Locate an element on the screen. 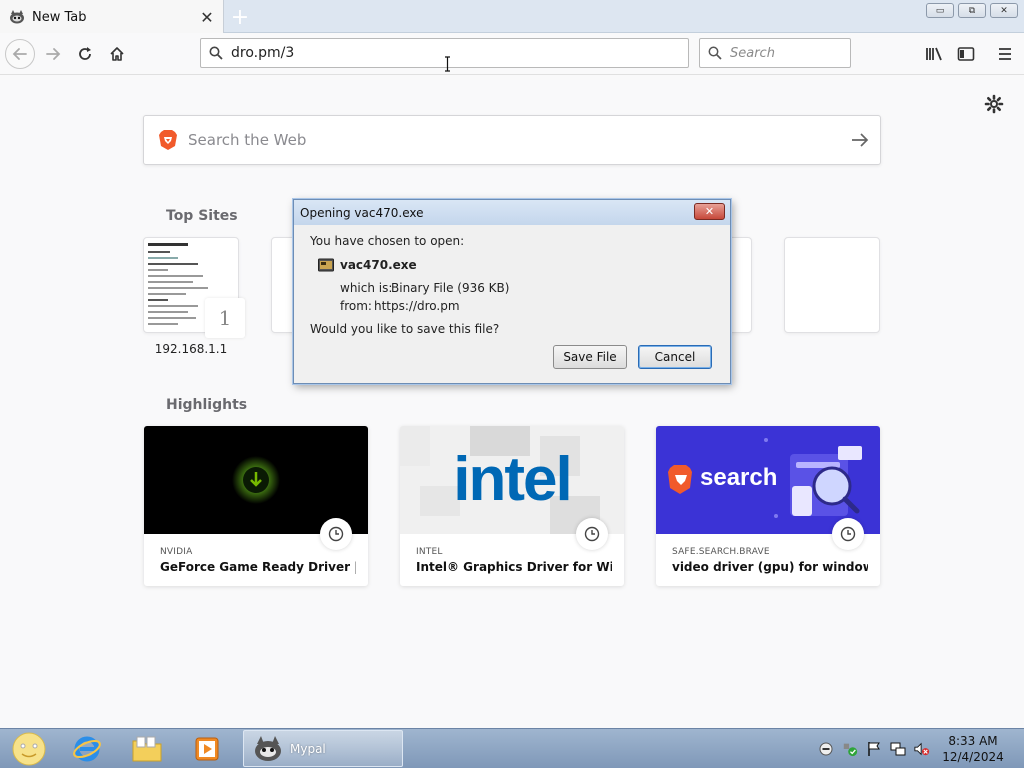  file-explorer-taskbar-button is located at coordinates (147, 749).